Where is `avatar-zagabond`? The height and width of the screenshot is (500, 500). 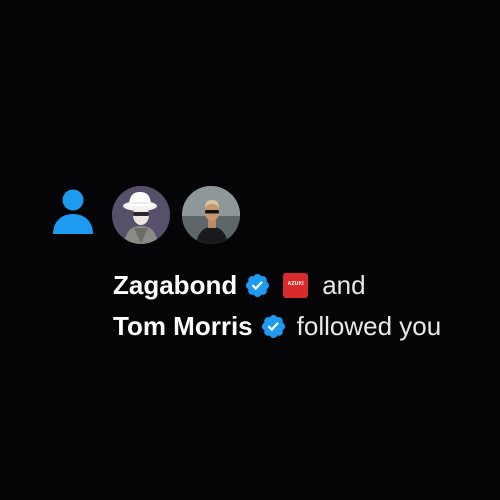
avatar-zagabond is located at coordinates (141, 215).